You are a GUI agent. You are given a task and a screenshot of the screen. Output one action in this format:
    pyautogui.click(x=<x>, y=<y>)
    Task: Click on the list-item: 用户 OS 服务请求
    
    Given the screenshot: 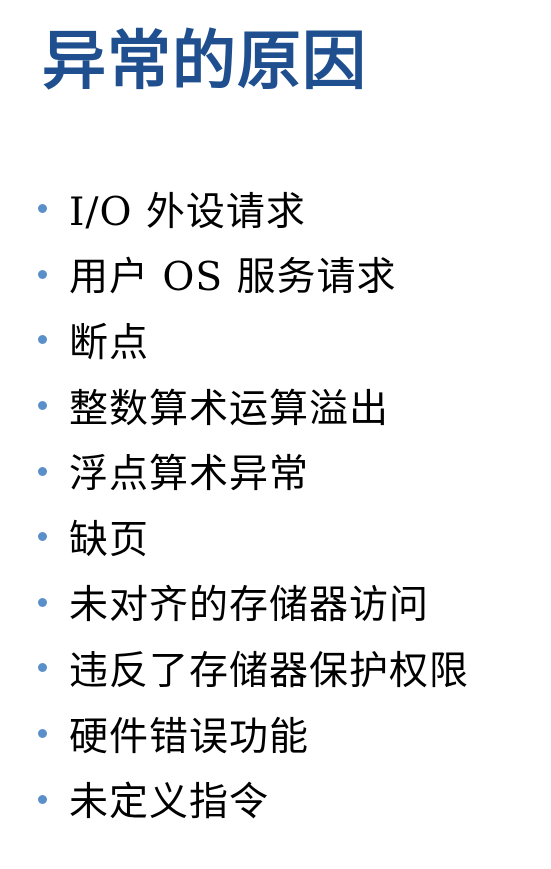 What is the action you would take?
    pyautogui.click(x=253, y=275)
    